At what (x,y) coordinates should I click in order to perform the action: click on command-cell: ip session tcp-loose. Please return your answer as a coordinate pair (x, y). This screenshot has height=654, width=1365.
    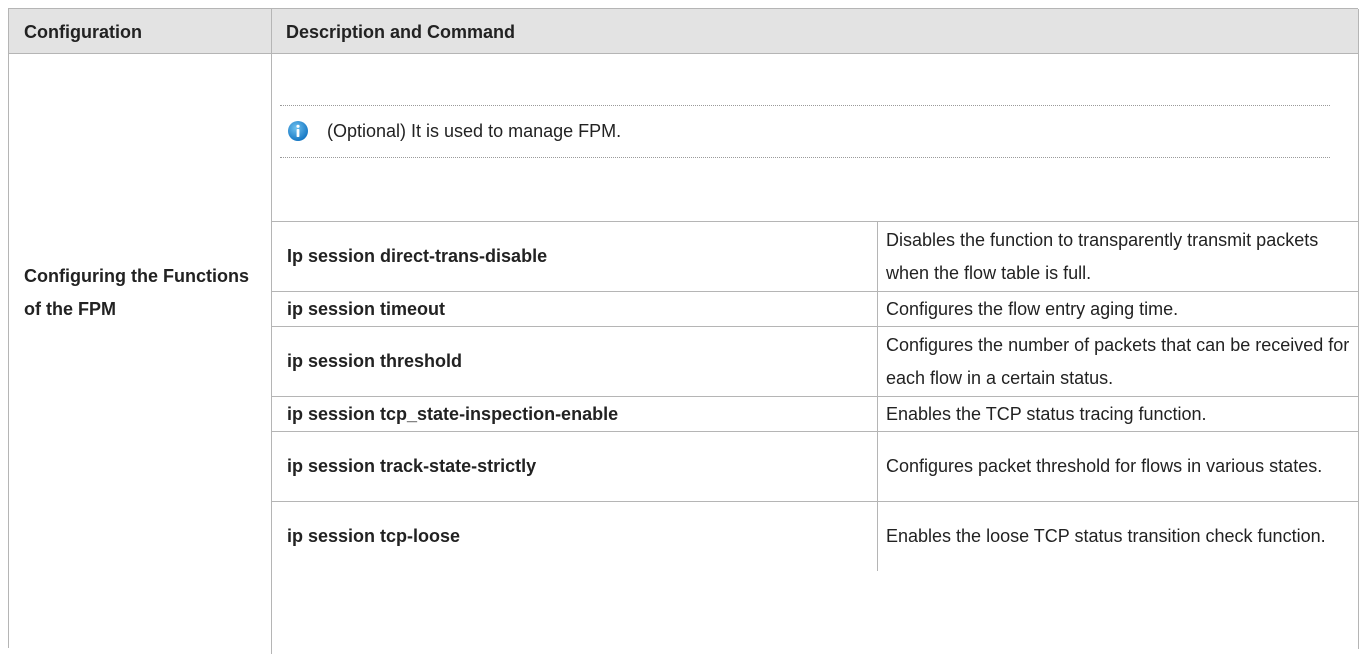
    Looking at the image, I should click on (575, 536).